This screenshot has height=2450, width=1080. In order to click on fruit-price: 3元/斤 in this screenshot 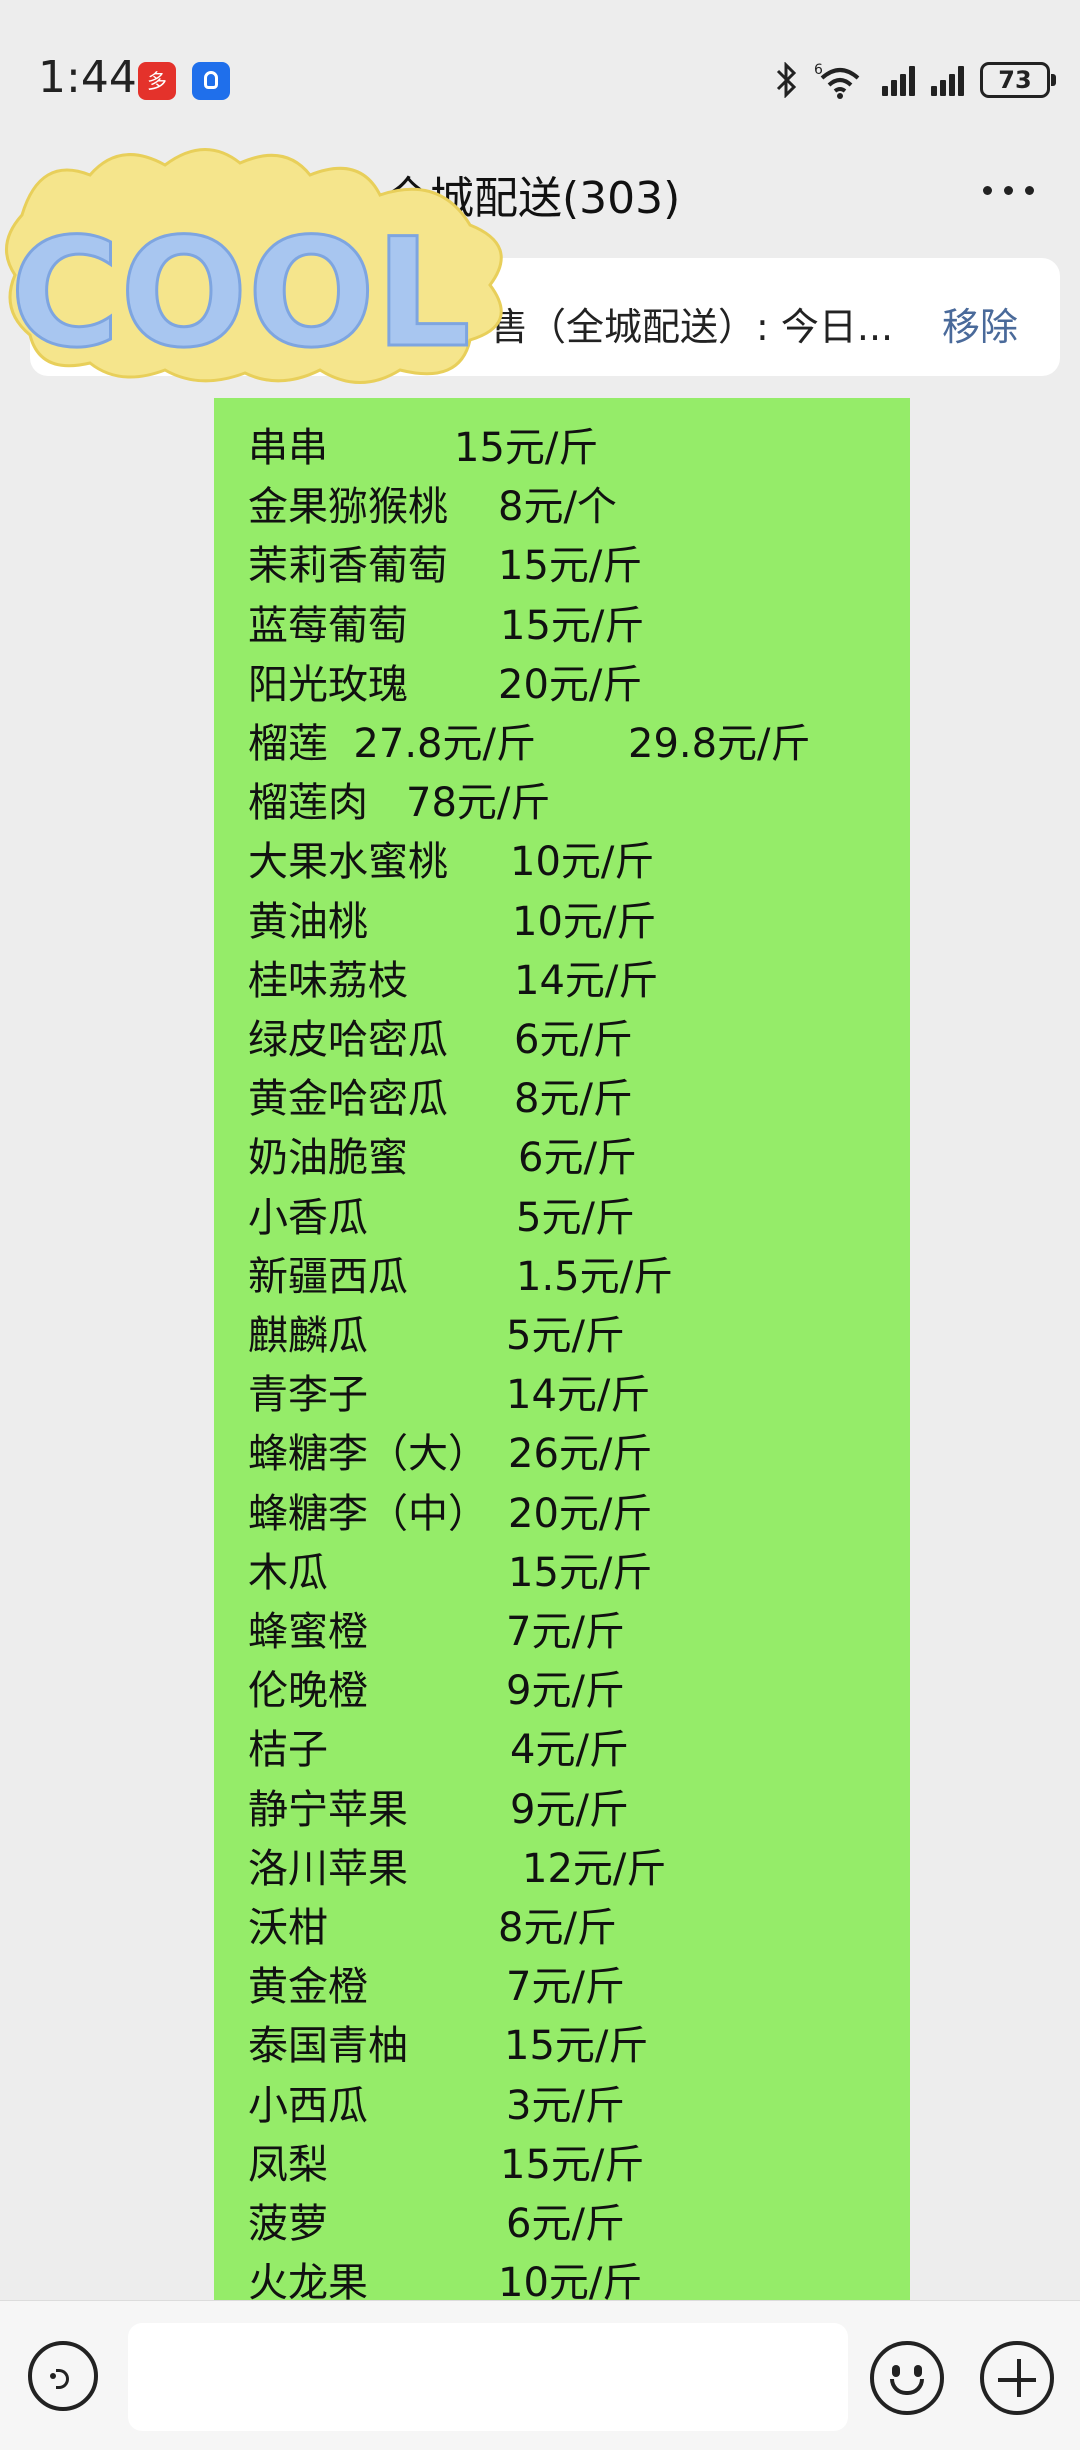, I will do `click(565, 2105)`.